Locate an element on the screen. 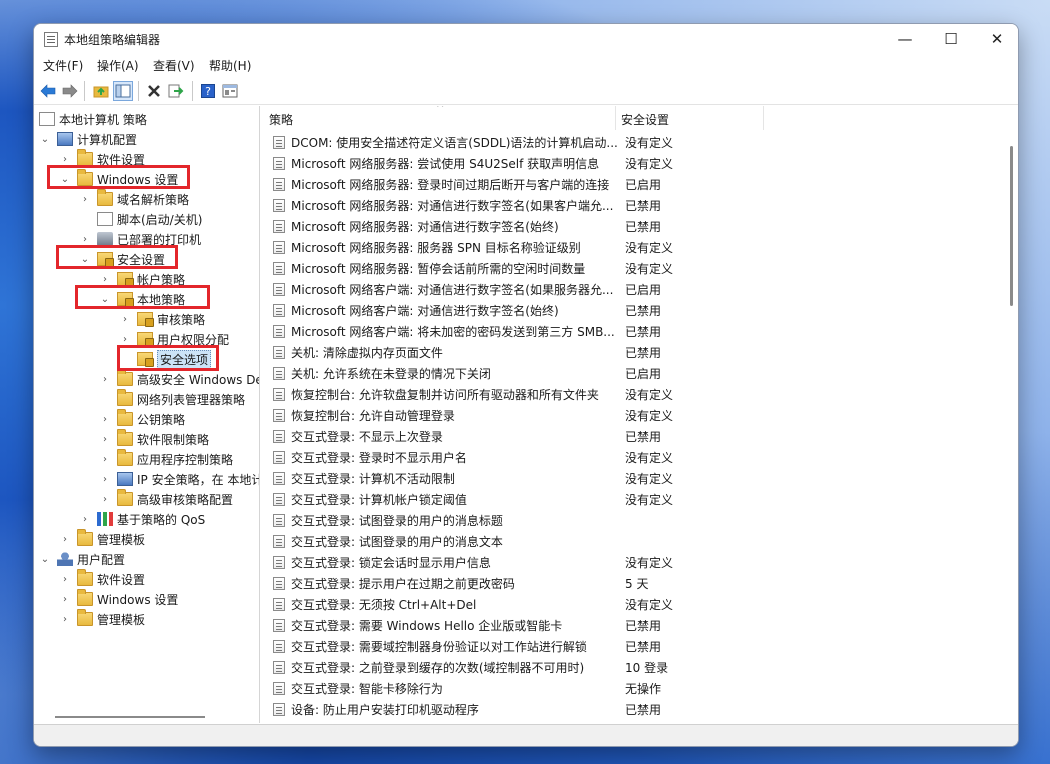  tree-user-software: › 软件设置 is located at coordinates (102, 579).